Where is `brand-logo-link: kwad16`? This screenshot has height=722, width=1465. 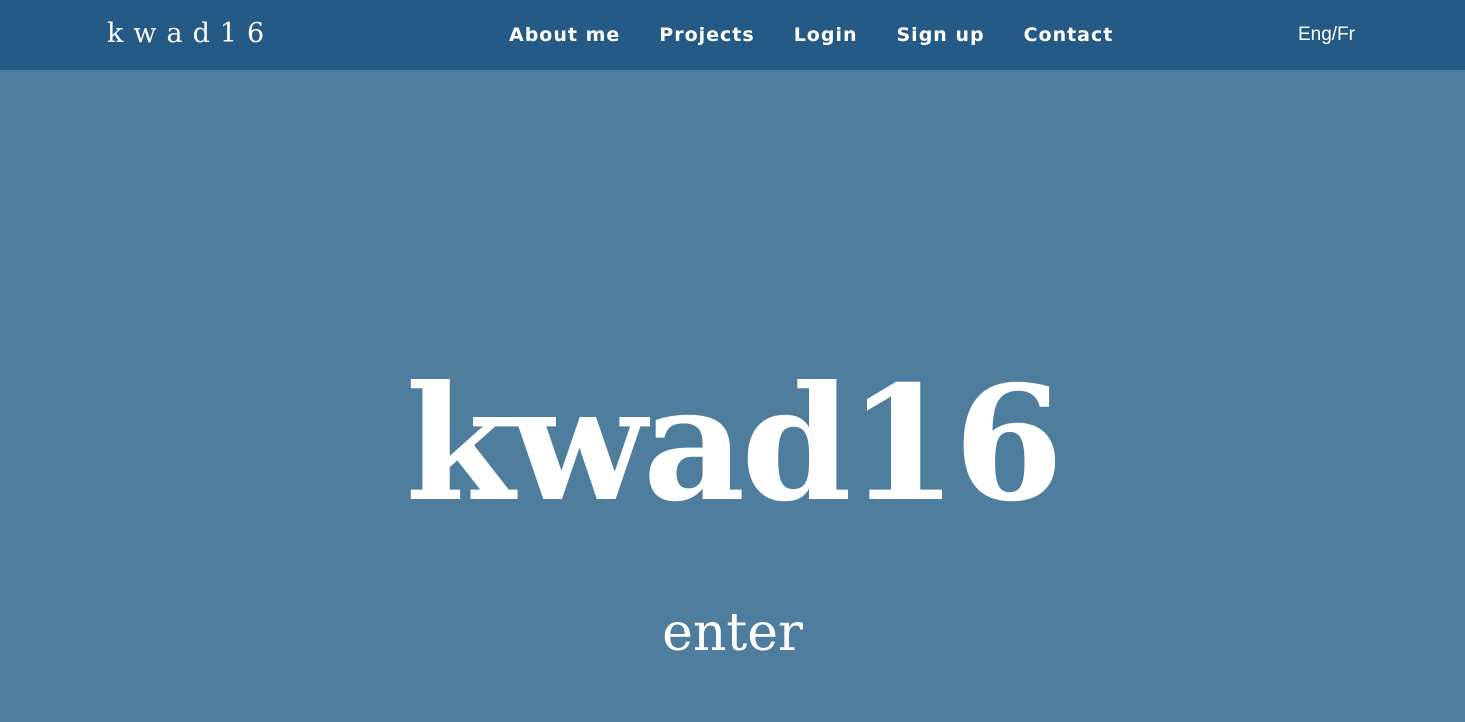
brand-logo-link: kwad16 is located at coordinates (190, 34).